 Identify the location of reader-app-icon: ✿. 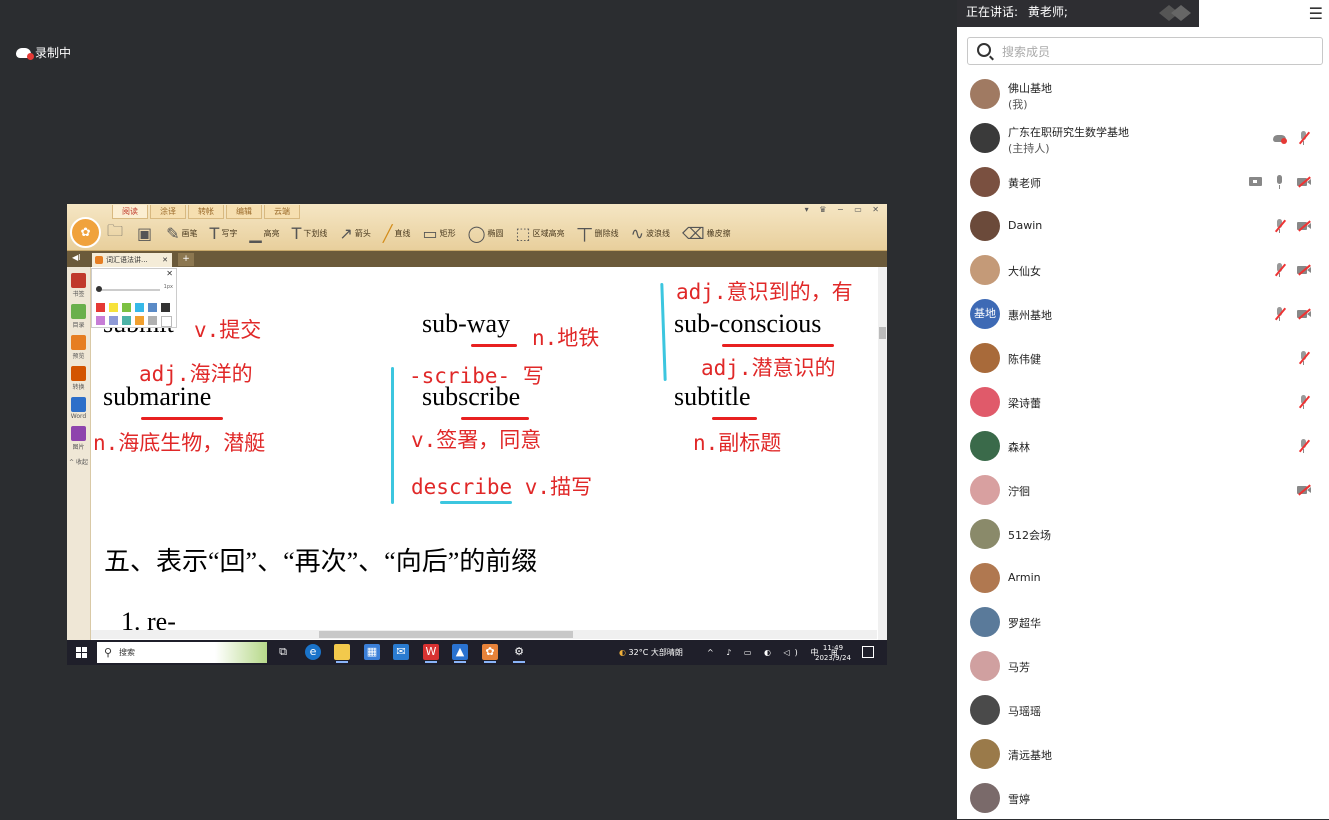
(490, 653).